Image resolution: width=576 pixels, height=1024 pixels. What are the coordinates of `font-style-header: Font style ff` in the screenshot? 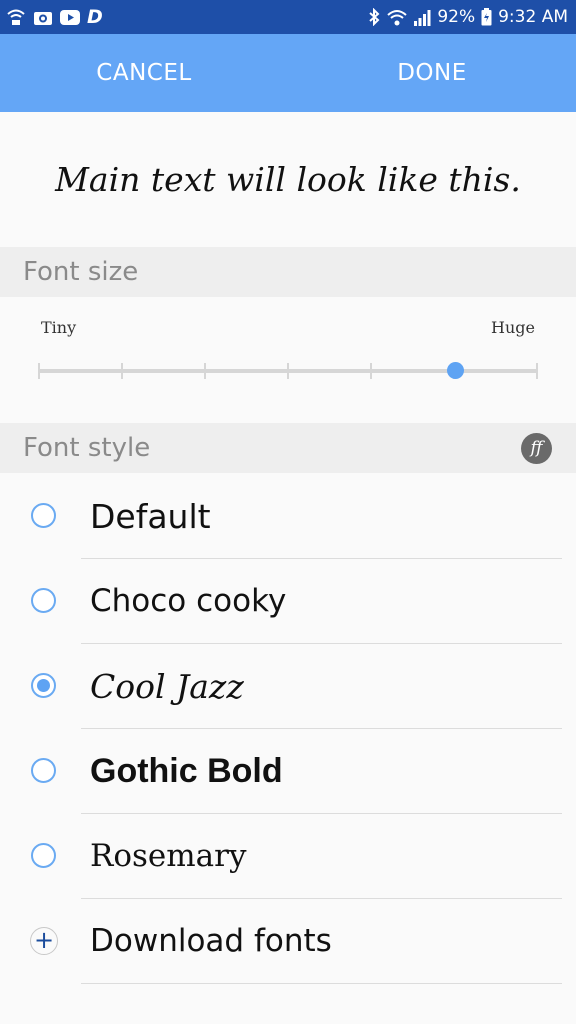 It's located at (288, 448).